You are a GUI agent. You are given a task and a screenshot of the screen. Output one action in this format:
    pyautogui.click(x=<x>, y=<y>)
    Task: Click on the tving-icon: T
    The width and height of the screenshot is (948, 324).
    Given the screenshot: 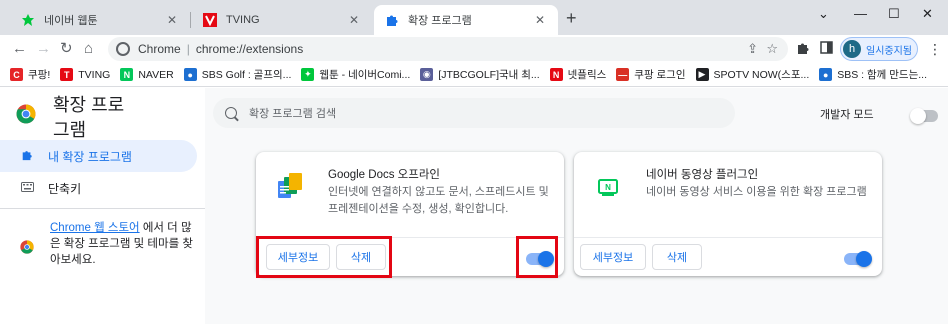 What is the action you would take?
    pyautogui.click(x=67, y=74)
    